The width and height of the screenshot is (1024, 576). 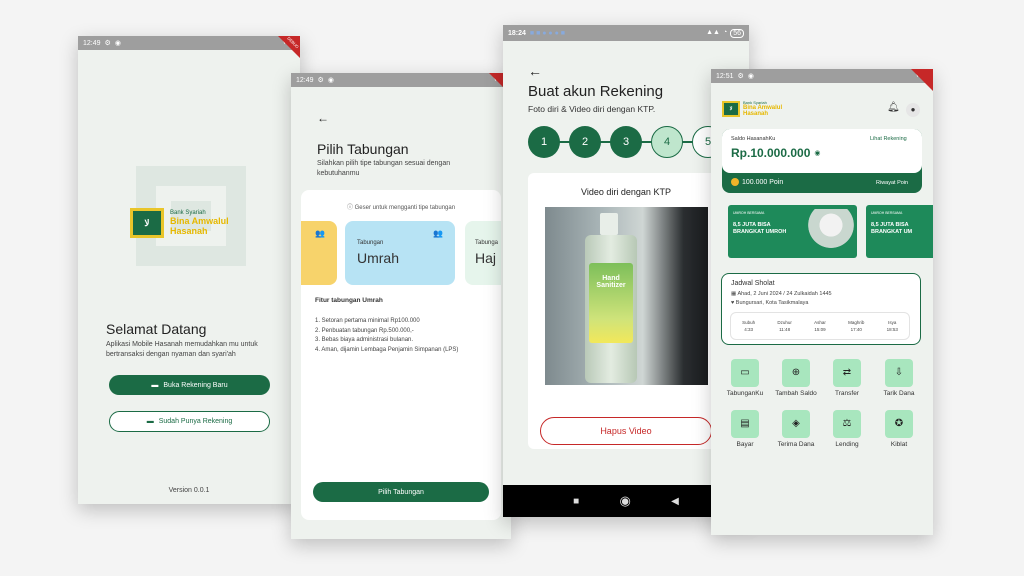 What do you see at coordinates (892, 322) in the screenshot?
I see `prayer-name: Isya` at bounding box center [892, 322].